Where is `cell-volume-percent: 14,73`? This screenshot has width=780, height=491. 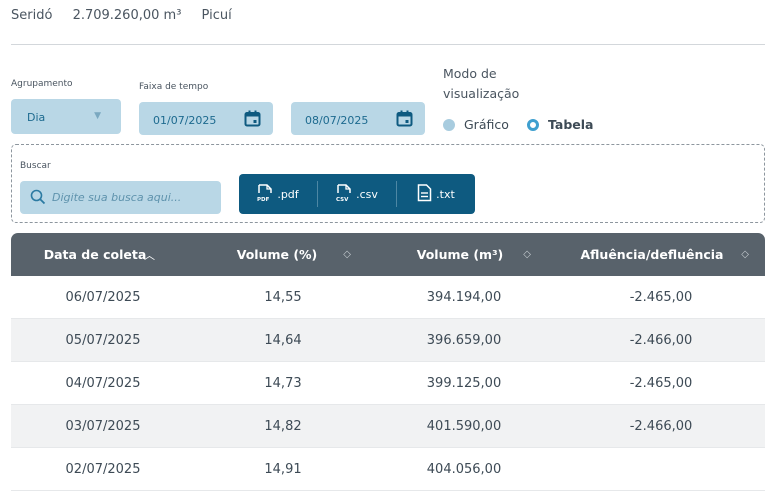 cell-volume-percent: 14,73 is located at coordinates (283, 383).